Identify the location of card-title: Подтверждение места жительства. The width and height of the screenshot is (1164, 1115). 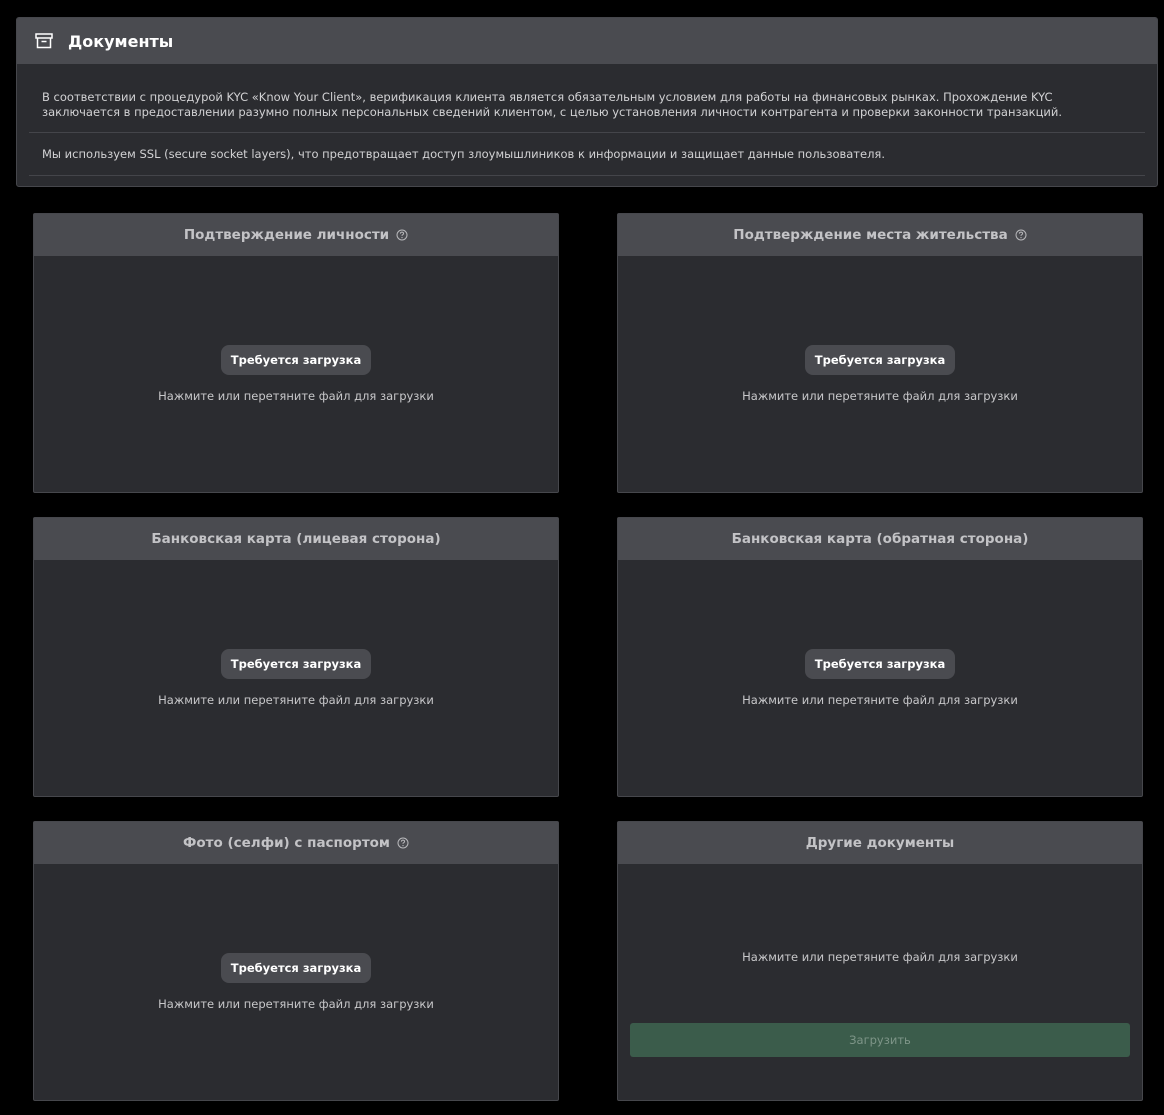
(870, 235).